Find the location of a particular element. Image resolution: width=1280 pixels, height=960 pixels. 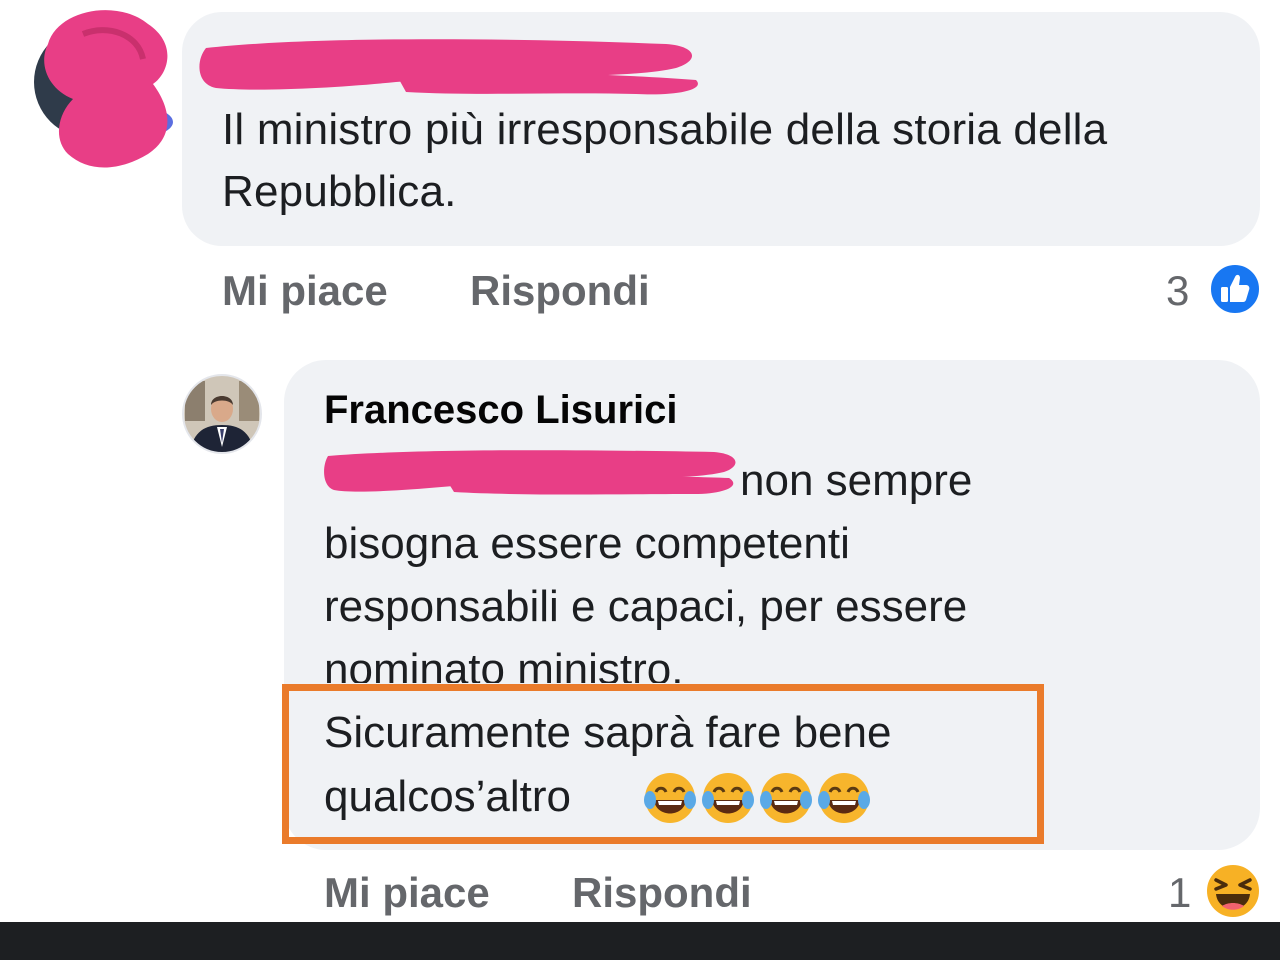

reply-text-line: bisogna essere competenti is located at coordinates (587, 543).